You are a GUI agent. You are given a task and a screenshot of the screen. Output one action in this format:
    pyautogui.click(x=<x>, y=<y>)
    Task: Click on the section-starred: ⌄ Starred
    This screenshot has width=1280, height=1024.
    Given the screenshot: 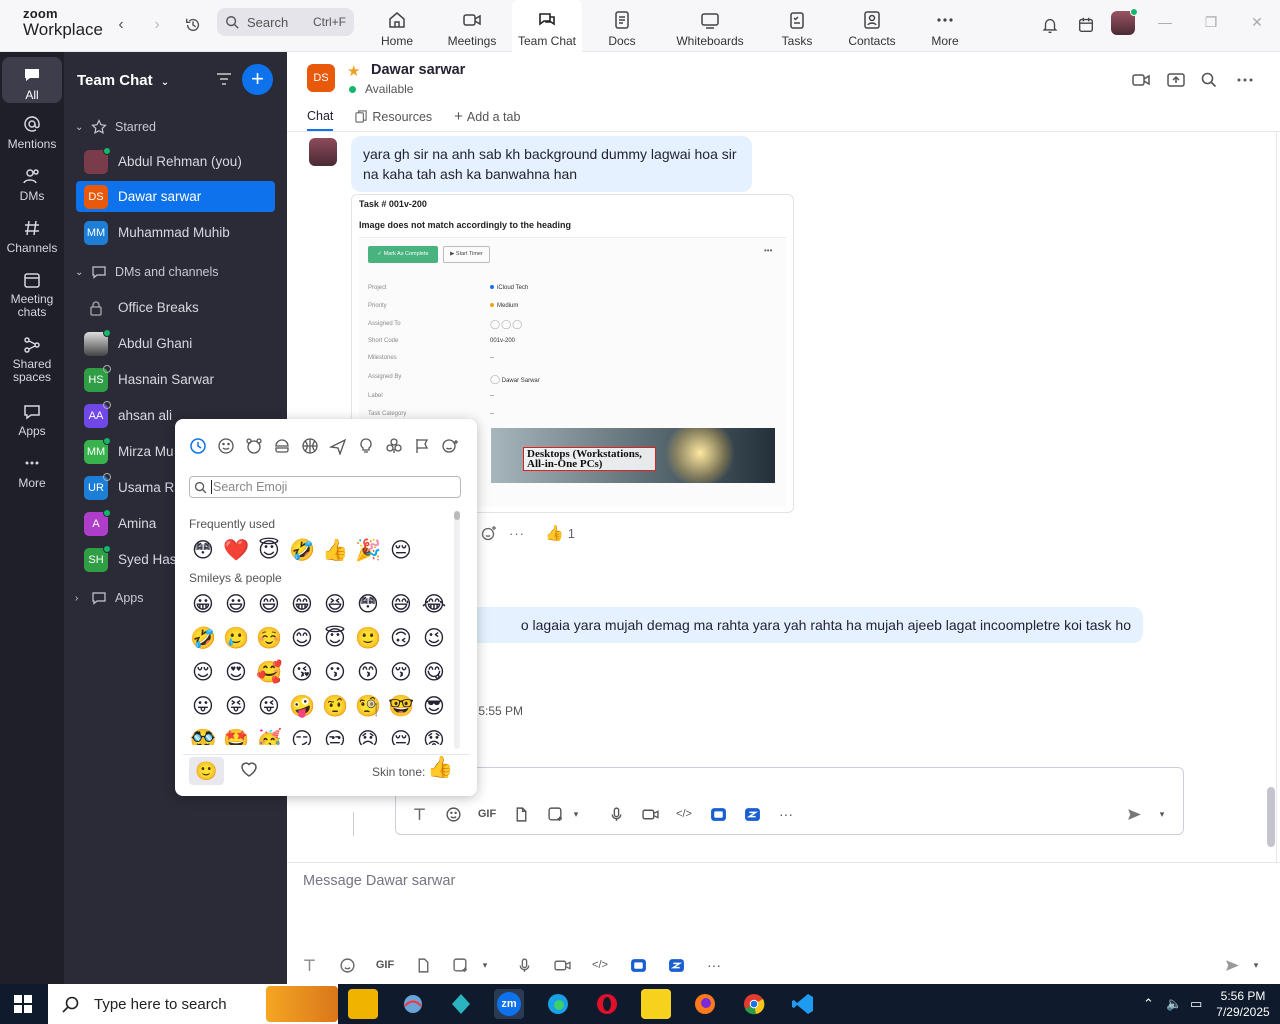 What is the action you would take?
    pyautogui.click(x=115, y=127)
    